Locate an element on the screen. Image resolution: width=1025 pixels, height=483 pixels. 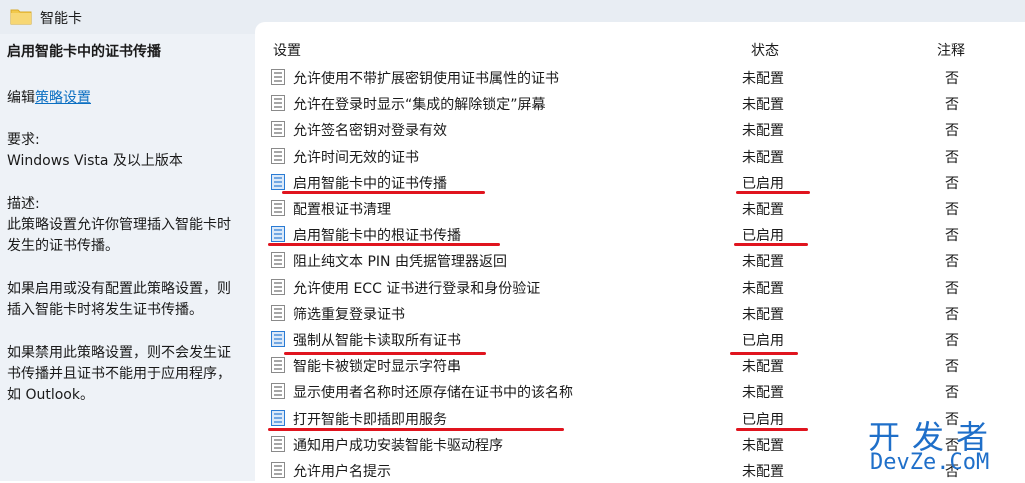
table-row: 允许使用不带扩展密钥使用证书属性的证书 未配置 否 is located at coordinates (640, 77).